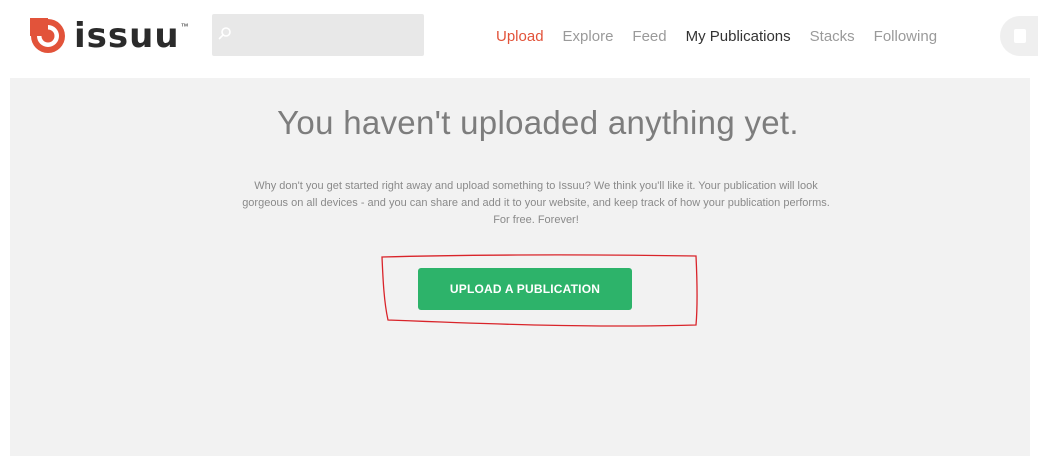  What do you see at coordinates (525, 289) in the screenshot?
I see `upload-publication-button: UPLOAD A PUBLICATION` at bounding box center [525, 289].